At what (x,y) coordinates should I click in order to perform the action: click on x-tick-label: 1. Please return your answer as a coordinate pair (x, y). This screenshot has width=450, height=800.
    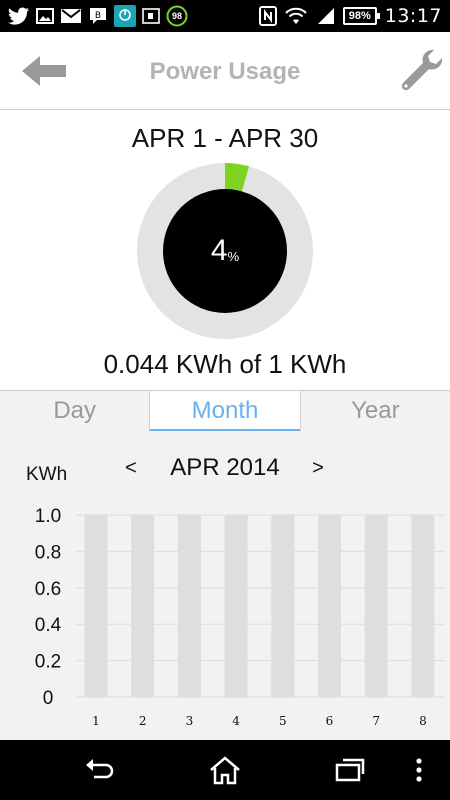
    Looking at the image, I should click on (96, 721).